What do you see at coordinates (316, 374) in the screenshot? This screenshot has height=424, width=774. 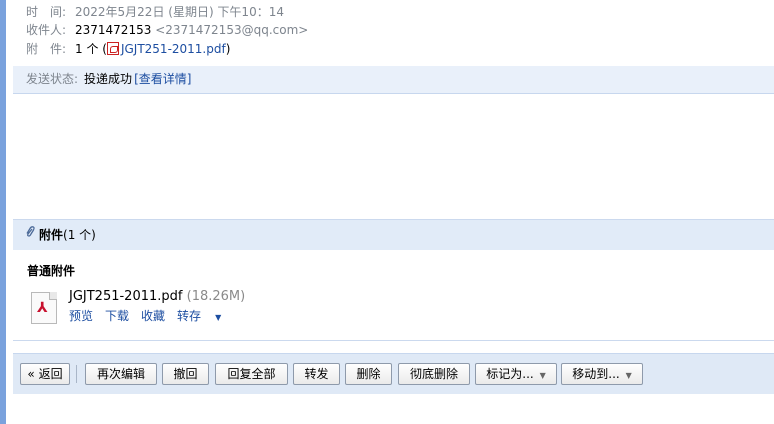 I see `forward-button: 转发` at bounding box center [316, 374].